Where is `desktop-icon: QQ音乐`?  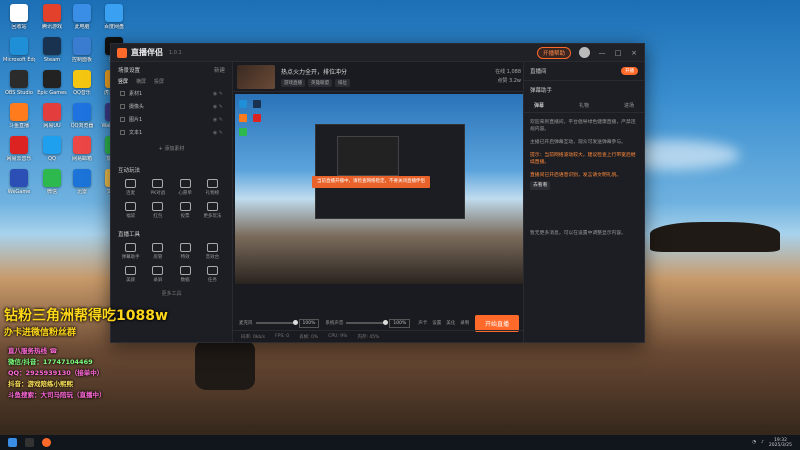 desktop-icon: QQ音乐 is located at coordinates (82, 83).